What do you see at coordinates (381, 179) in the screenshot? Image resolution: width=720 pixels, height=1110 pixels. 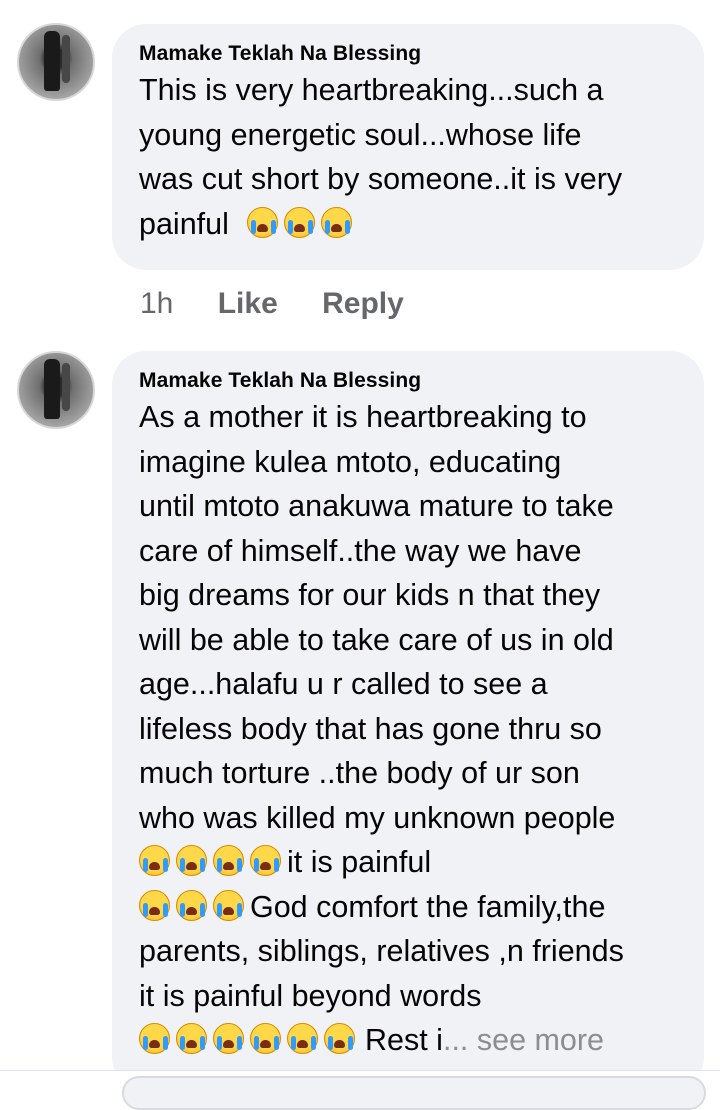 I see `comment-line: was cut short by someone..it is very` at bounding box center [381, 179].